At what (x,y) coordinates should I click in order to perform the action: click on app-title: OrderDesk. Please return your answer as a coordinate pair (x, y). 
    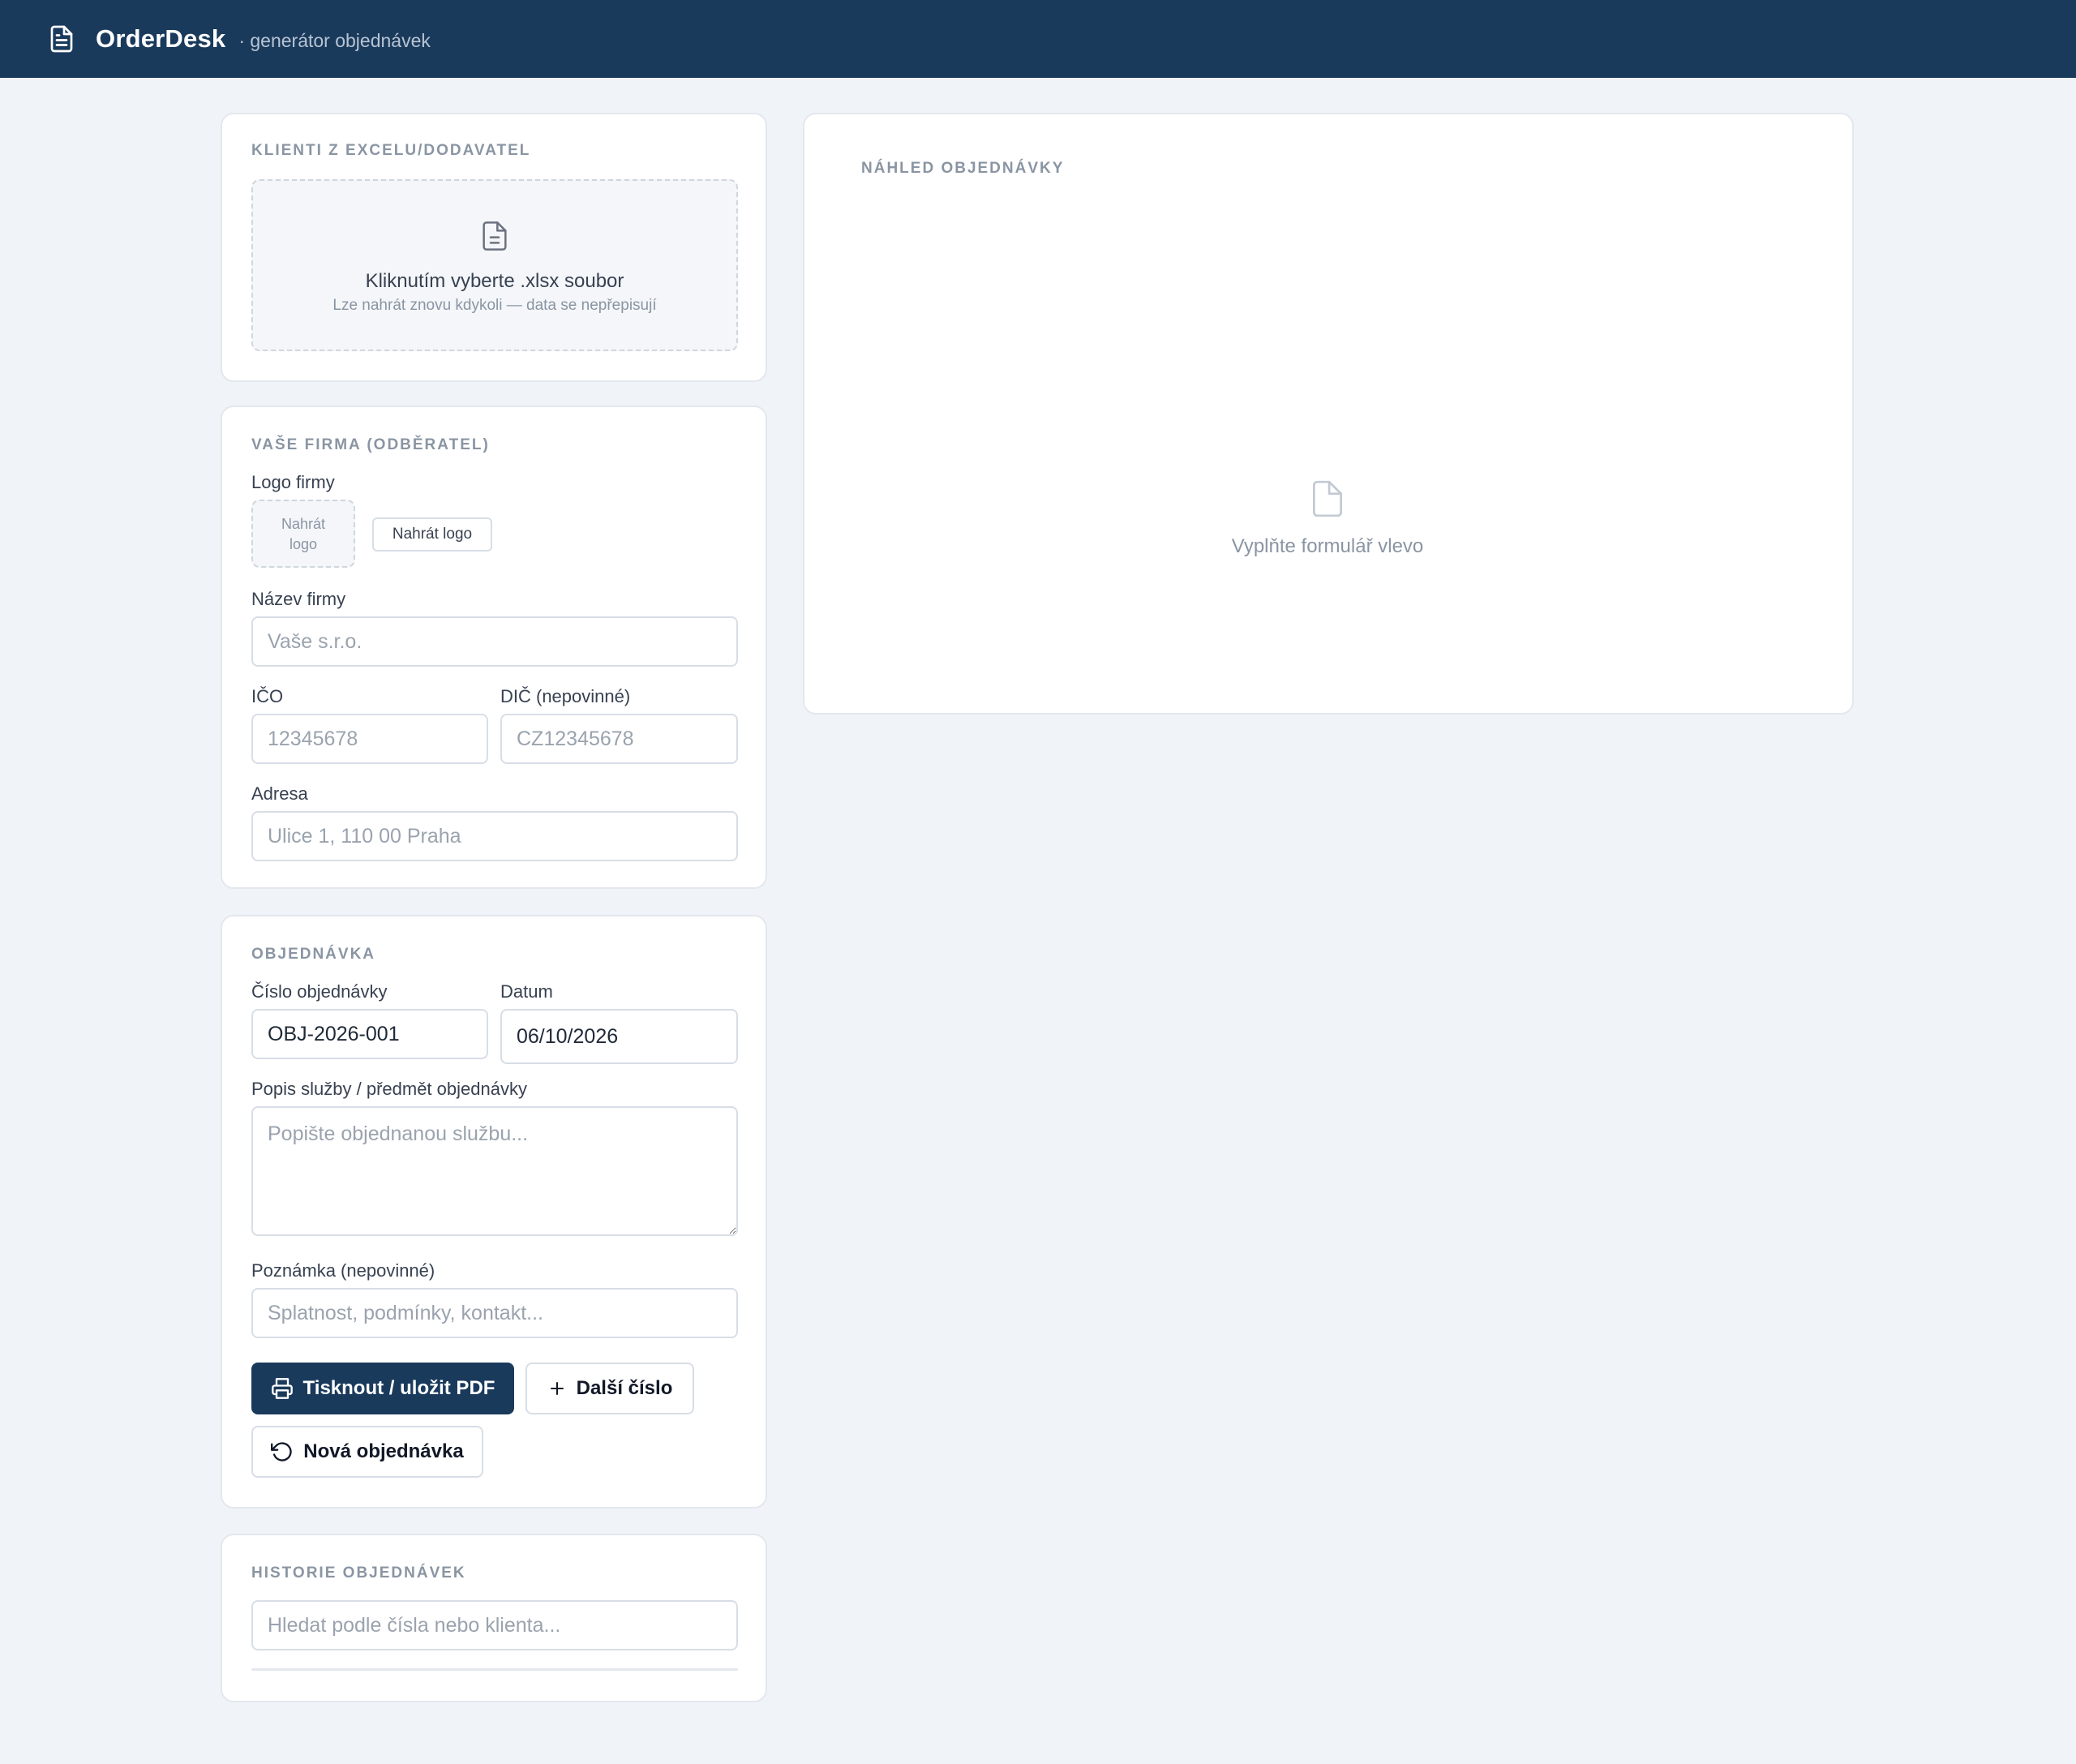
    Looking at the image, I should click on (161, 39).